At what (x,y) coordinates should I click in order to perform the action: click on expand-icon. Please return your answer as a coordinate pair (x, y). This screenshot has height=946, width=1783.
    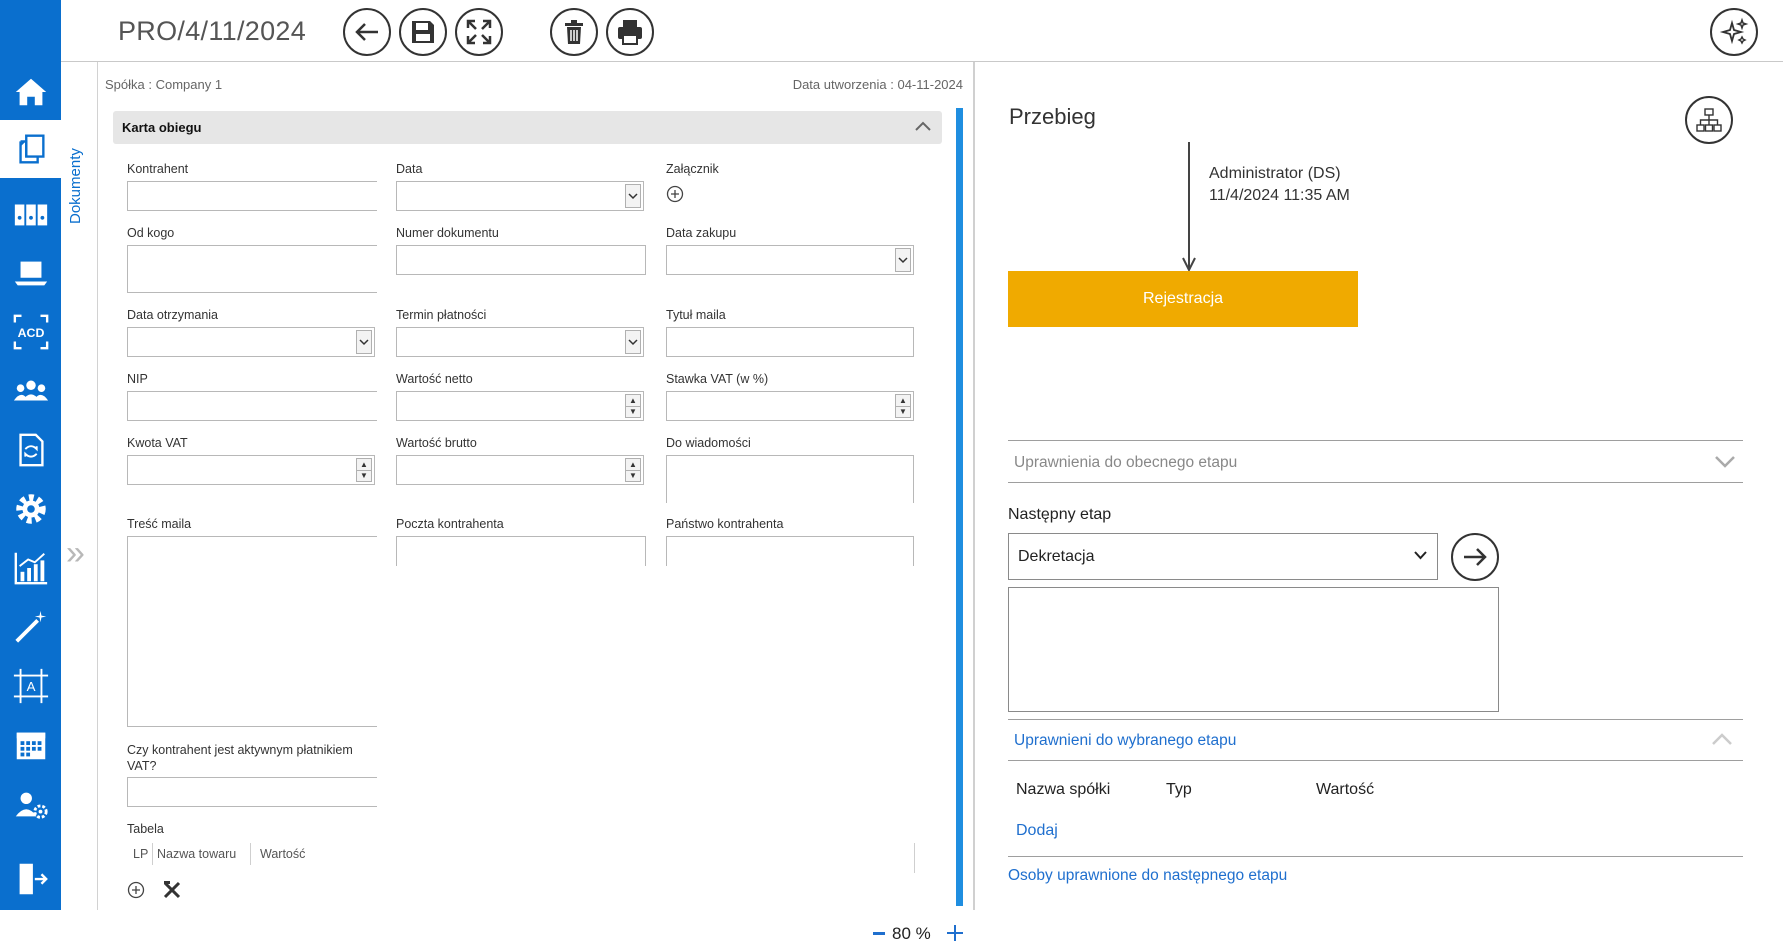
    Looking at the image, I should click on (479, 32).